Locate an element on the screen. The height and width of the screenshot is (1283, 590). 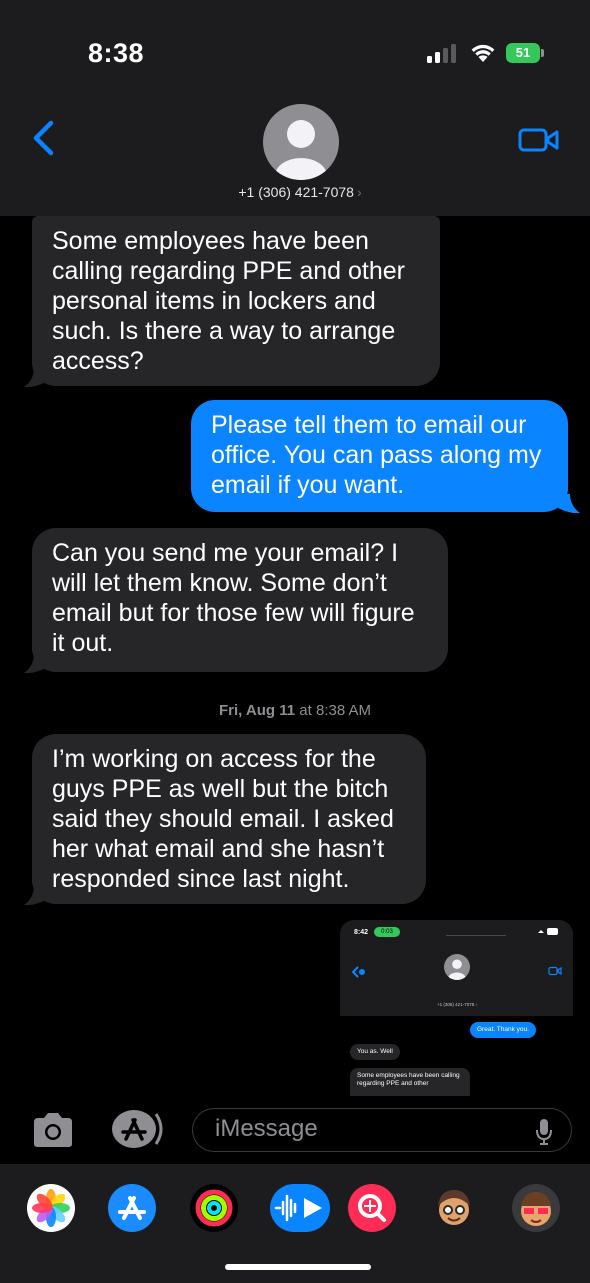
battery-icon: 51 is located at coordinates (526, 53).